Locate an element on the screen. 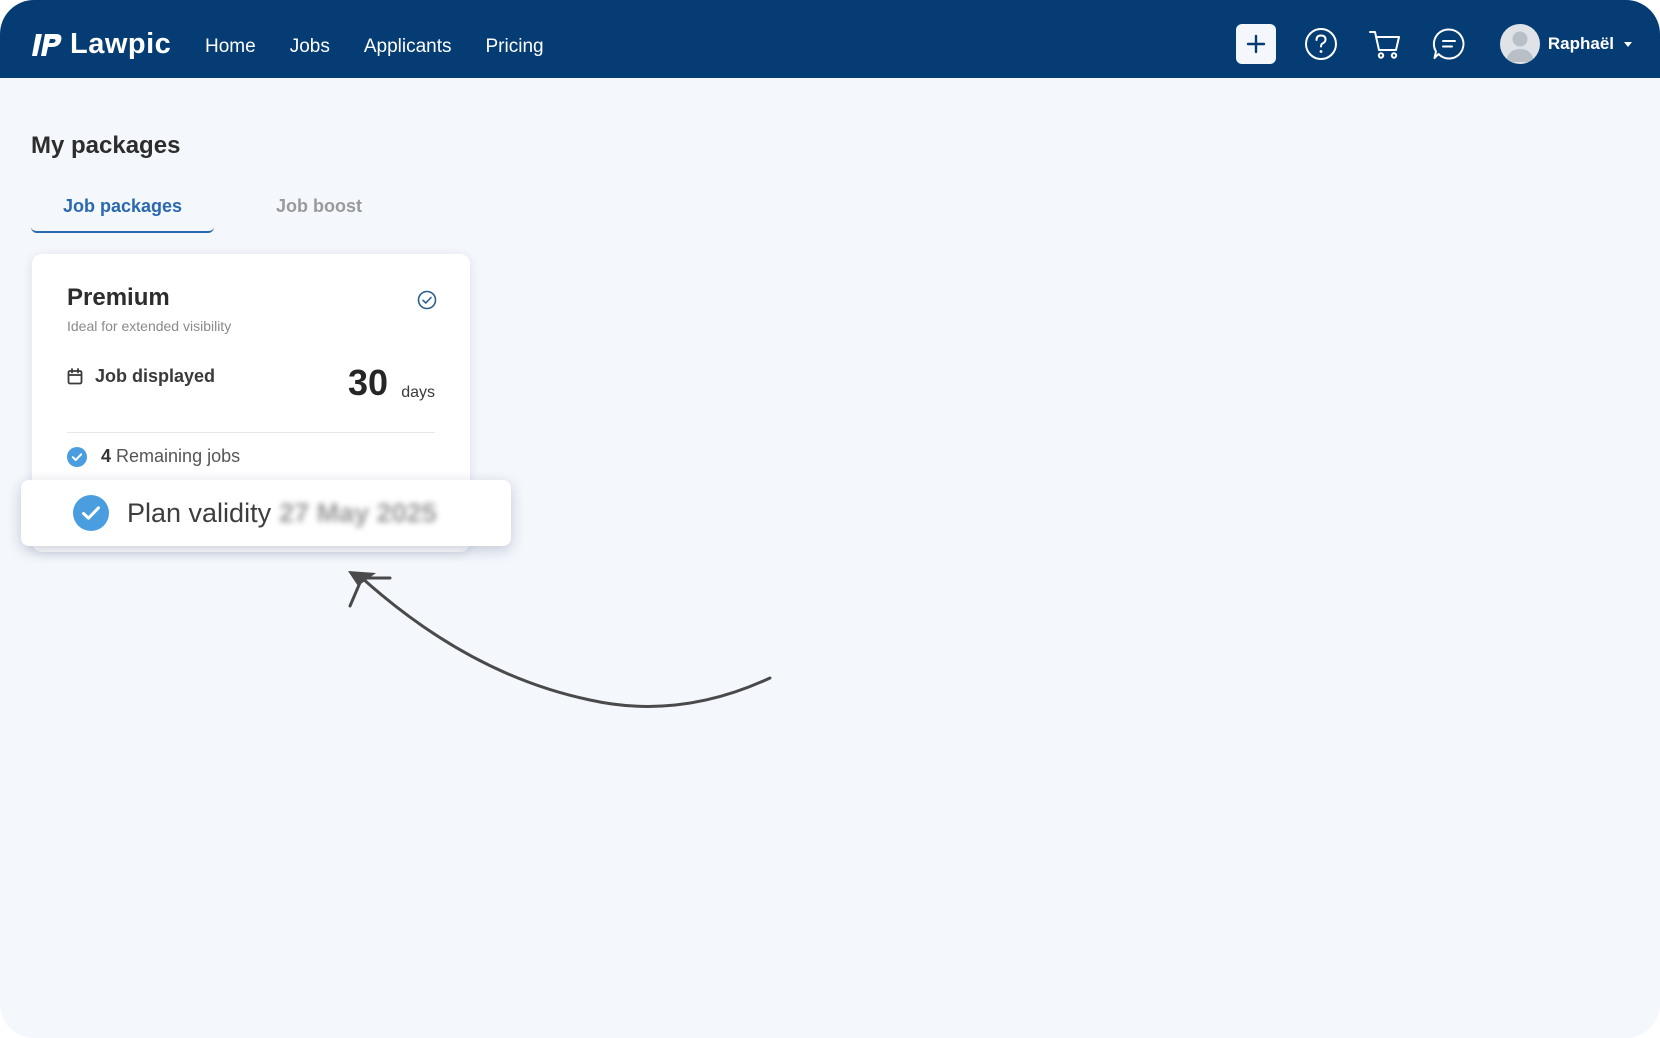  plan-validity-label: Plan validity is located at coordinates (199, 512).